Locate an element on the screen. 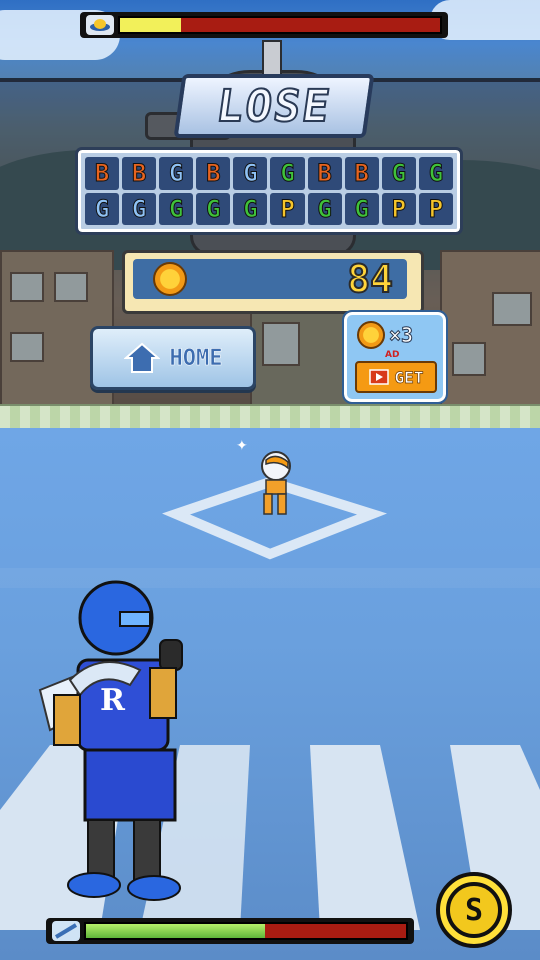 This screenshot has width=540, height=960. ad-get-label: GET is located at coordinates (409, 377).